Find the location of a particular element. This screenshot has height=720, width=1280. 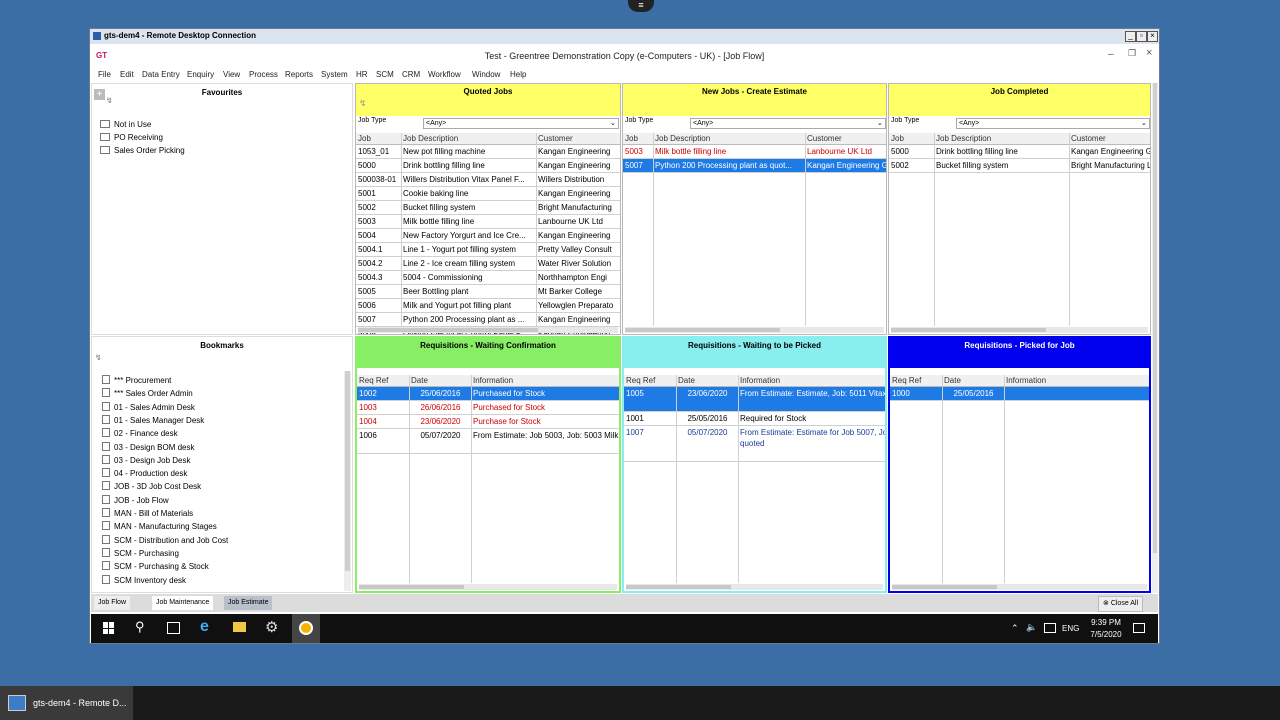

rdp-connection-bar: ≡ is located at coordinates (641, 6).